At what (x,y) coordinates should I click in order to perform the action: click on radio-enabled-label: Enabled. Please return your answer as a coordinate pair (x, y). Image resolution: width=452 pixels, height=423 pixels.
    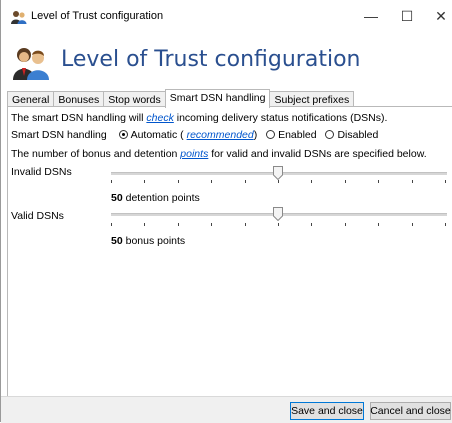
    Looking at the image, I should click on (297, 135).